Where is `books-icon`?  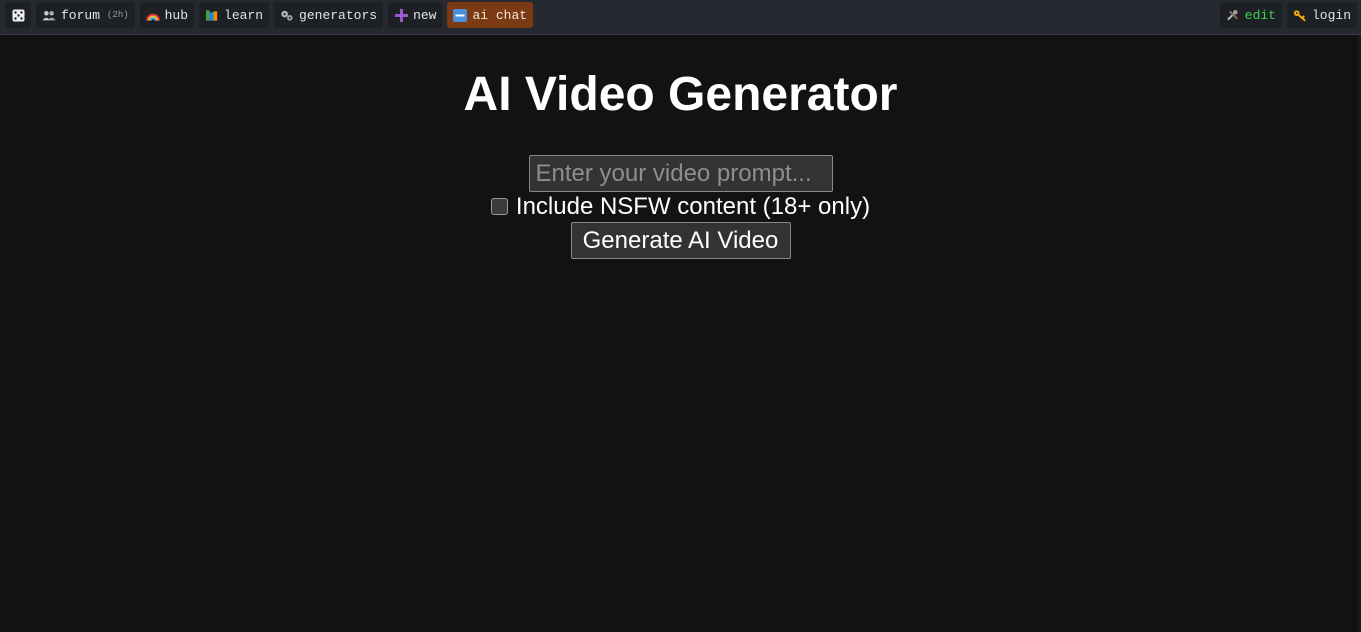 books-icon is located at coordinates (212, 15).